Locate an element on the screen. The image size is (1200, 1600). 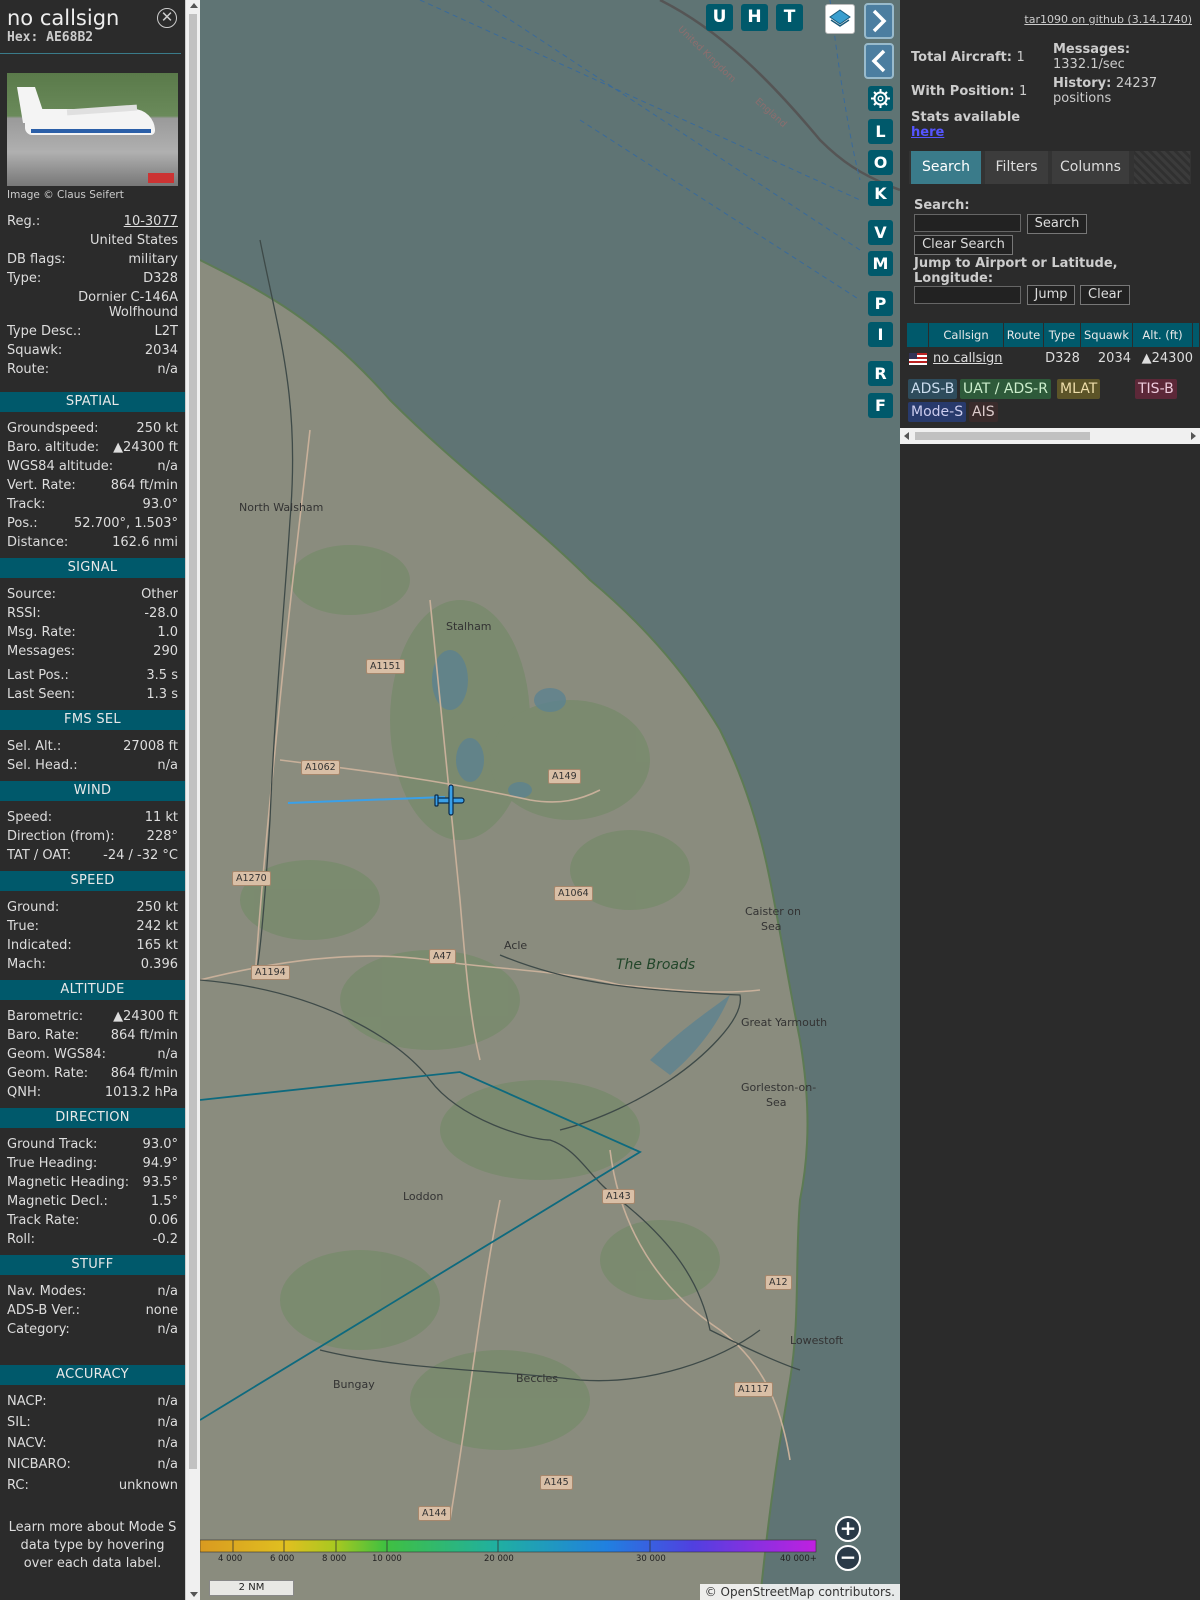
column-squawk: Squawk is located at coordinates (1107, 335).